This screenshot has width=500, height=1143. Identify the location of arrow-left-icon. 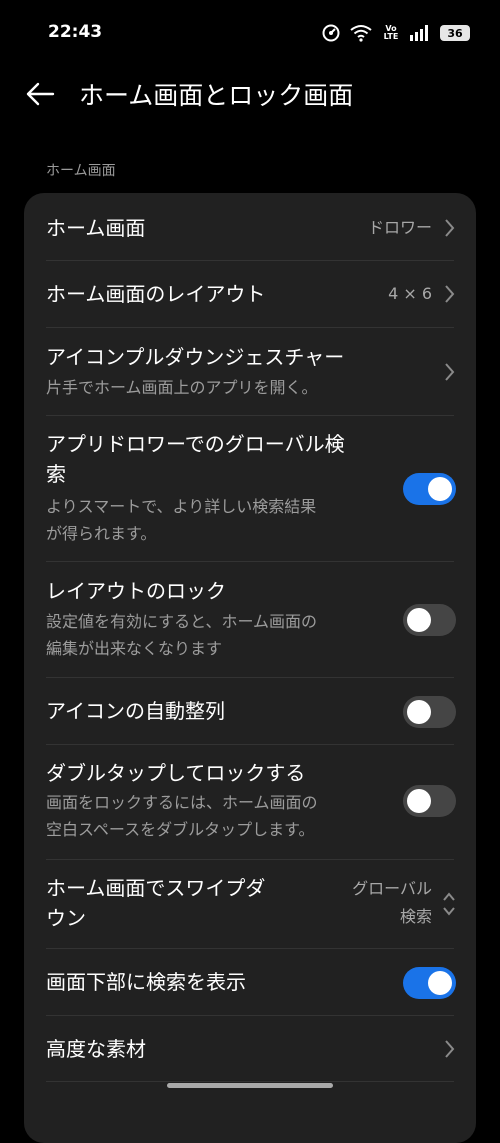
(40, 94).